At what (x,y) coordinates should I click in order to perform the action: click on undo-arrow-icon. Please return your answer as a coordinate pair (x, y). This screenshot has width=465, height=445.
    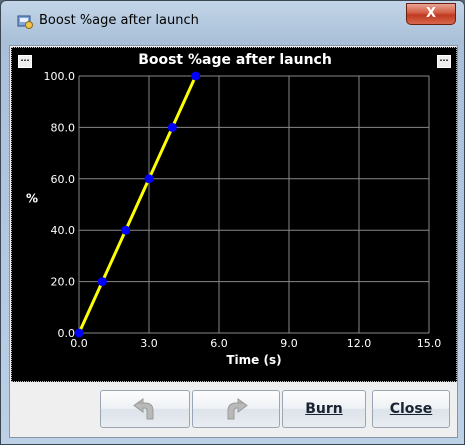
    Looking at the image, I should click on (143, 409).